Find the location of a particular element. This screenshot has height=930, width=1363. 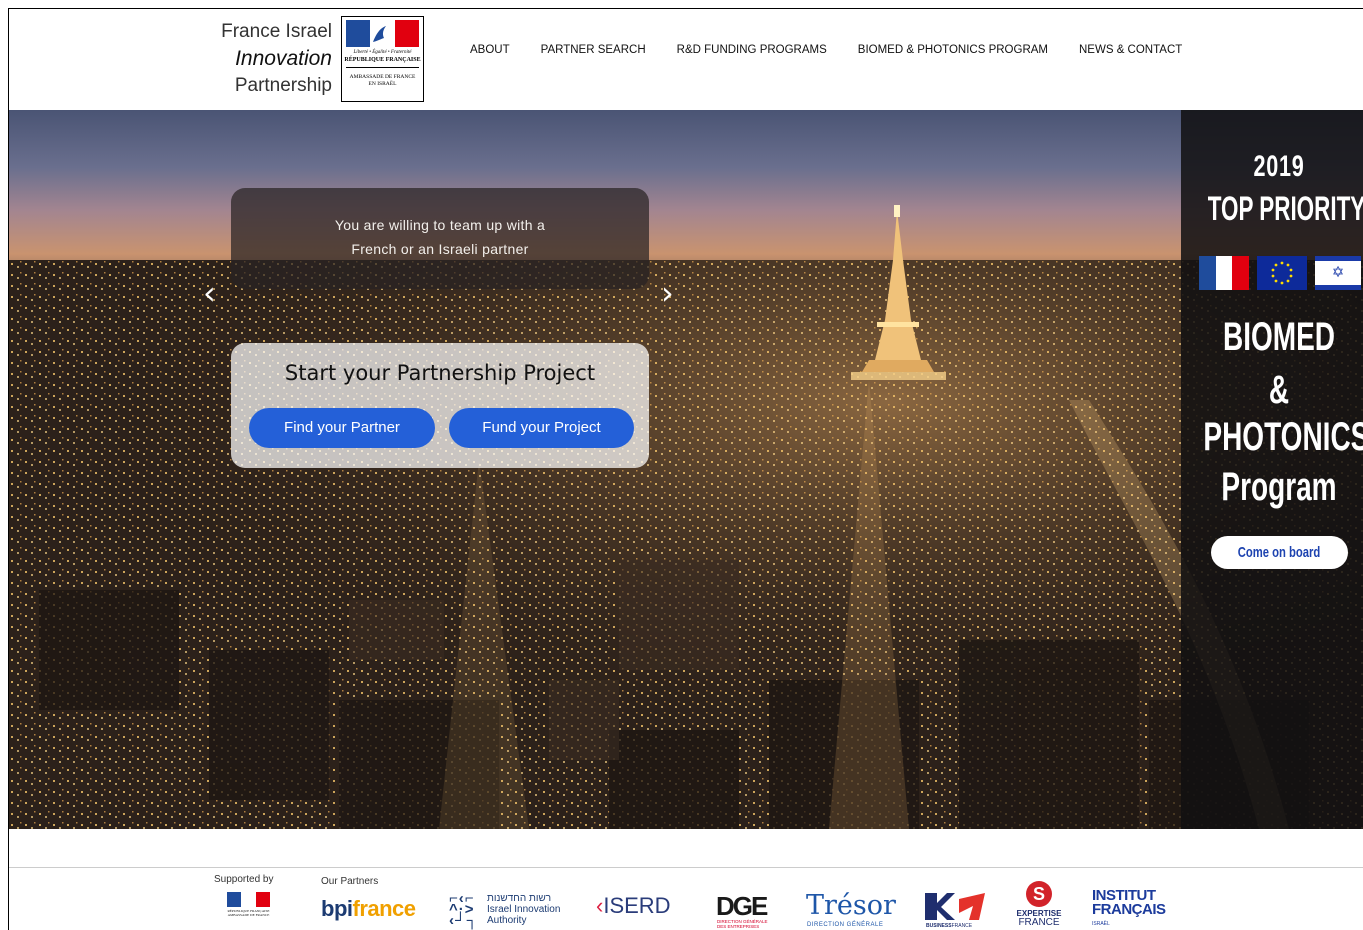

dge-text: DGE is located at coordinates (742, 906).